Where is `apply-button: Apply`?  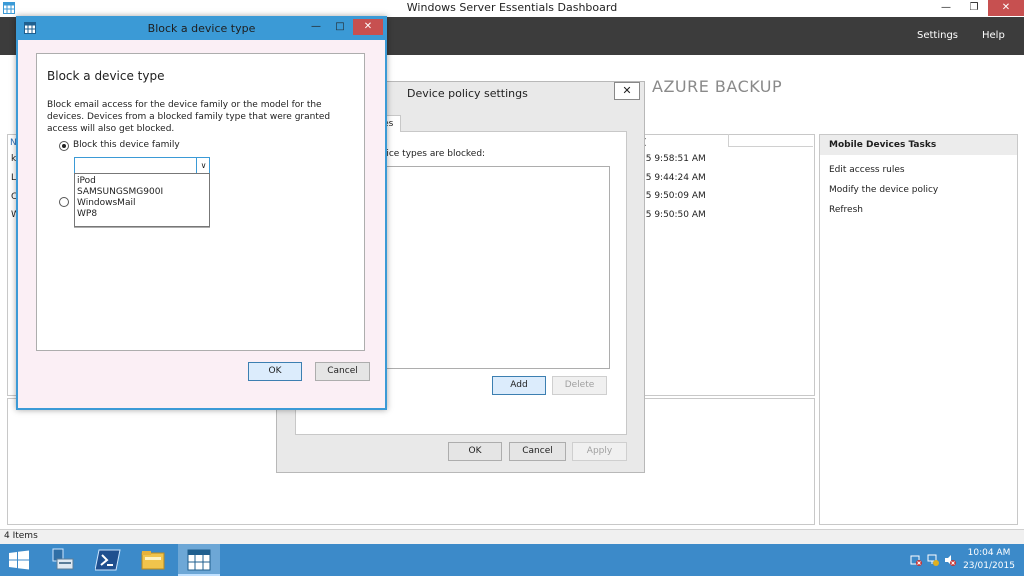
apply-button: Apply is located at coordinates (599, 451).